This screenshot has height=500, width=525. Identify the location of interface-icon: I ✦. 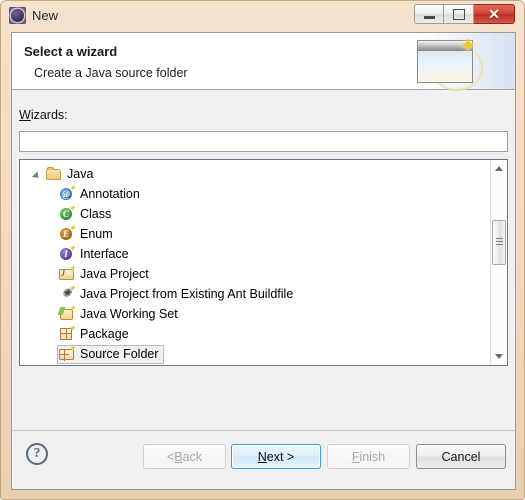
(67, 253).